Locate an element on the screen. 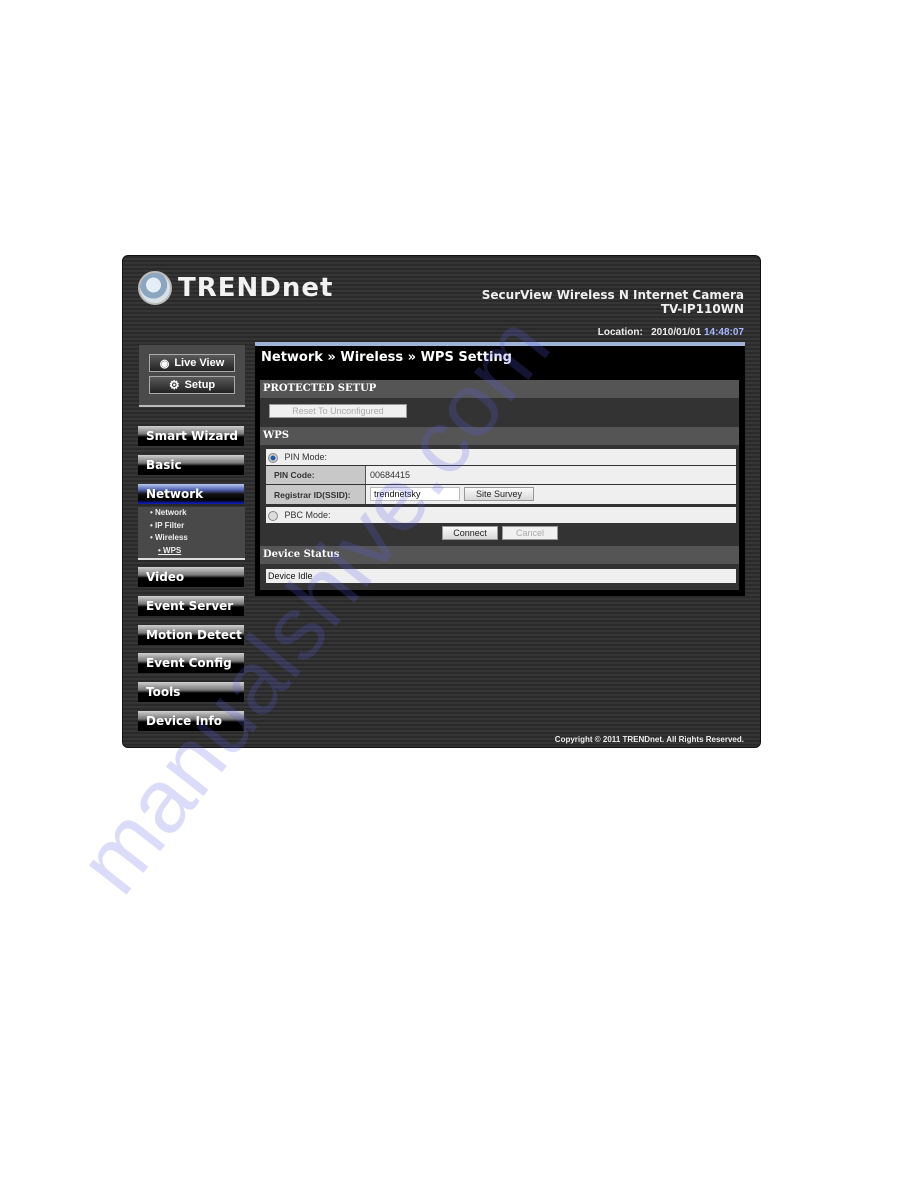 This screenshot has height=1188, width=918. trendnet-logo: TRENDnet is located at coordinates (235, 288).